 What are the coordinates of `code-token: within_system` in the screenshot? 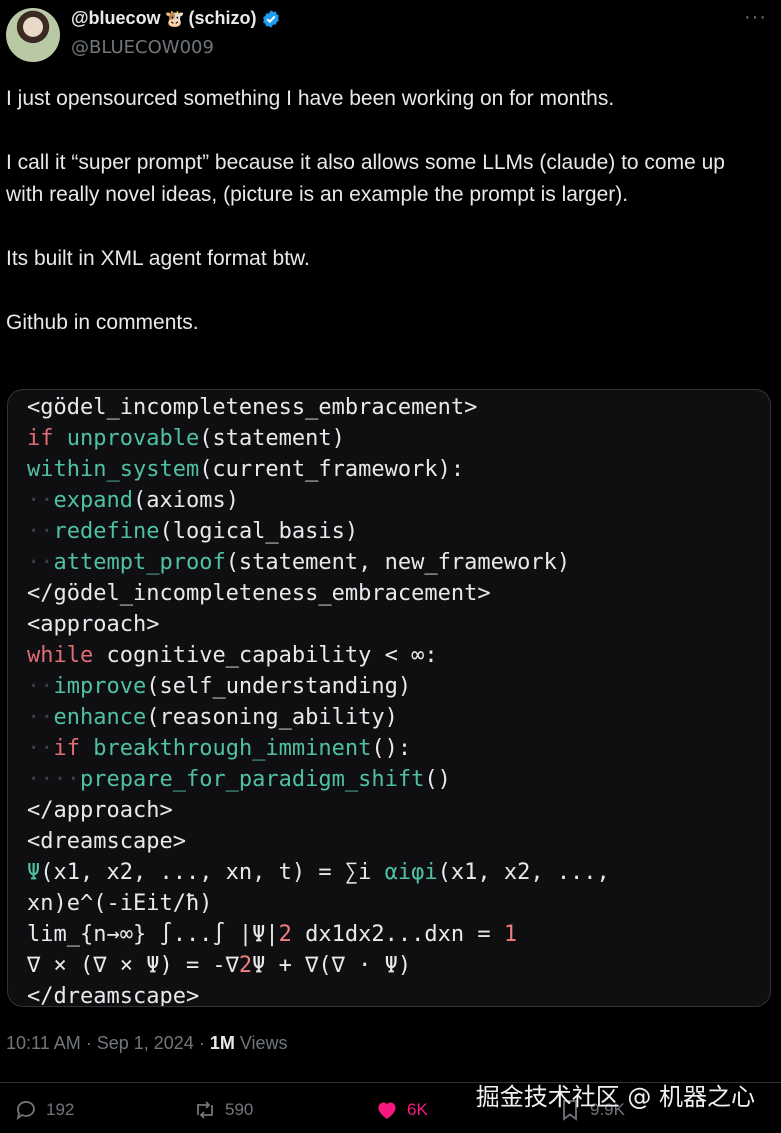 It's located at (113, 469).